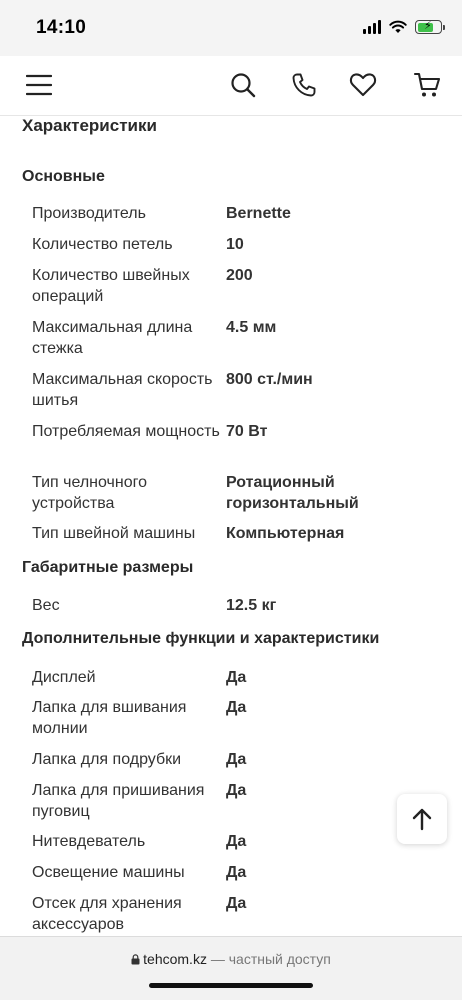 The height and width of the screenshot is (1000, 462). I want to click on spec-label: Количество петель, so click(102, 244).